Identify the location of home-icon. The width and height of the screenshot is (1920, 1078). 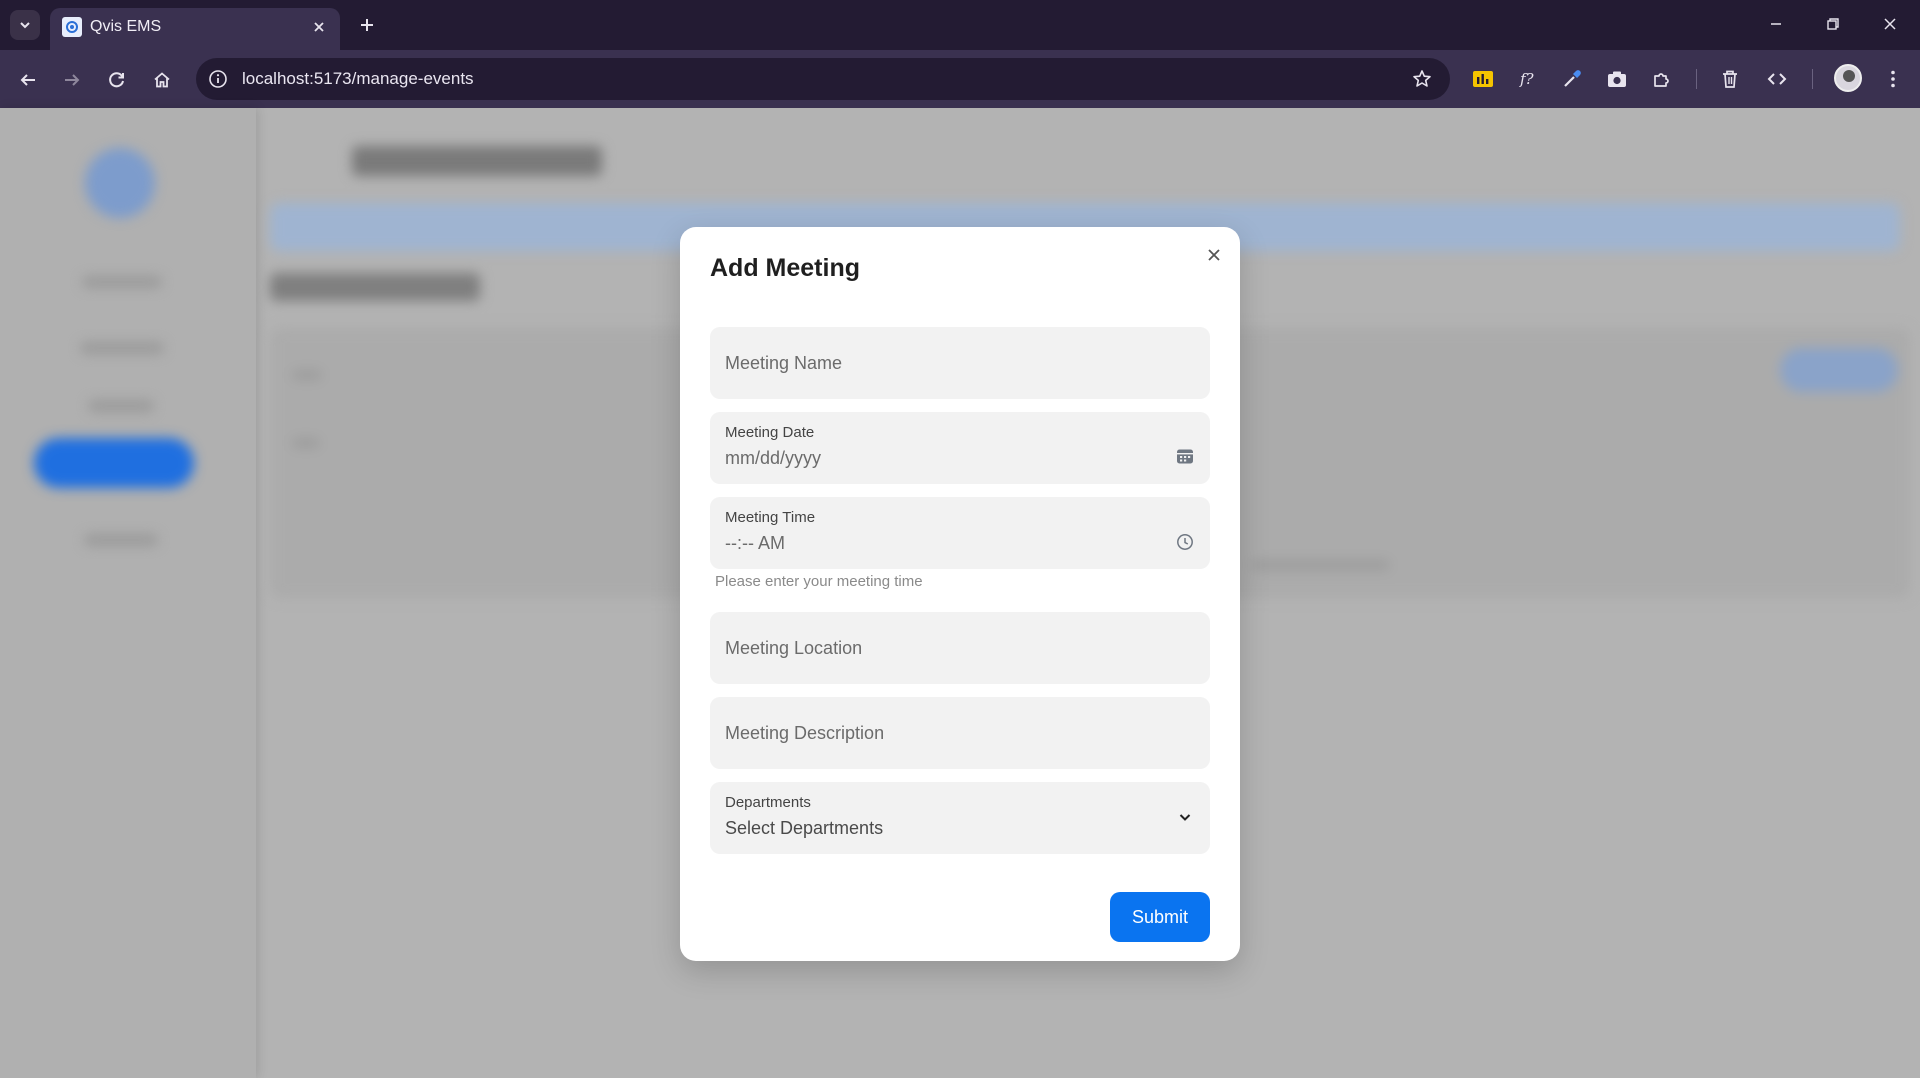
(162, 80).